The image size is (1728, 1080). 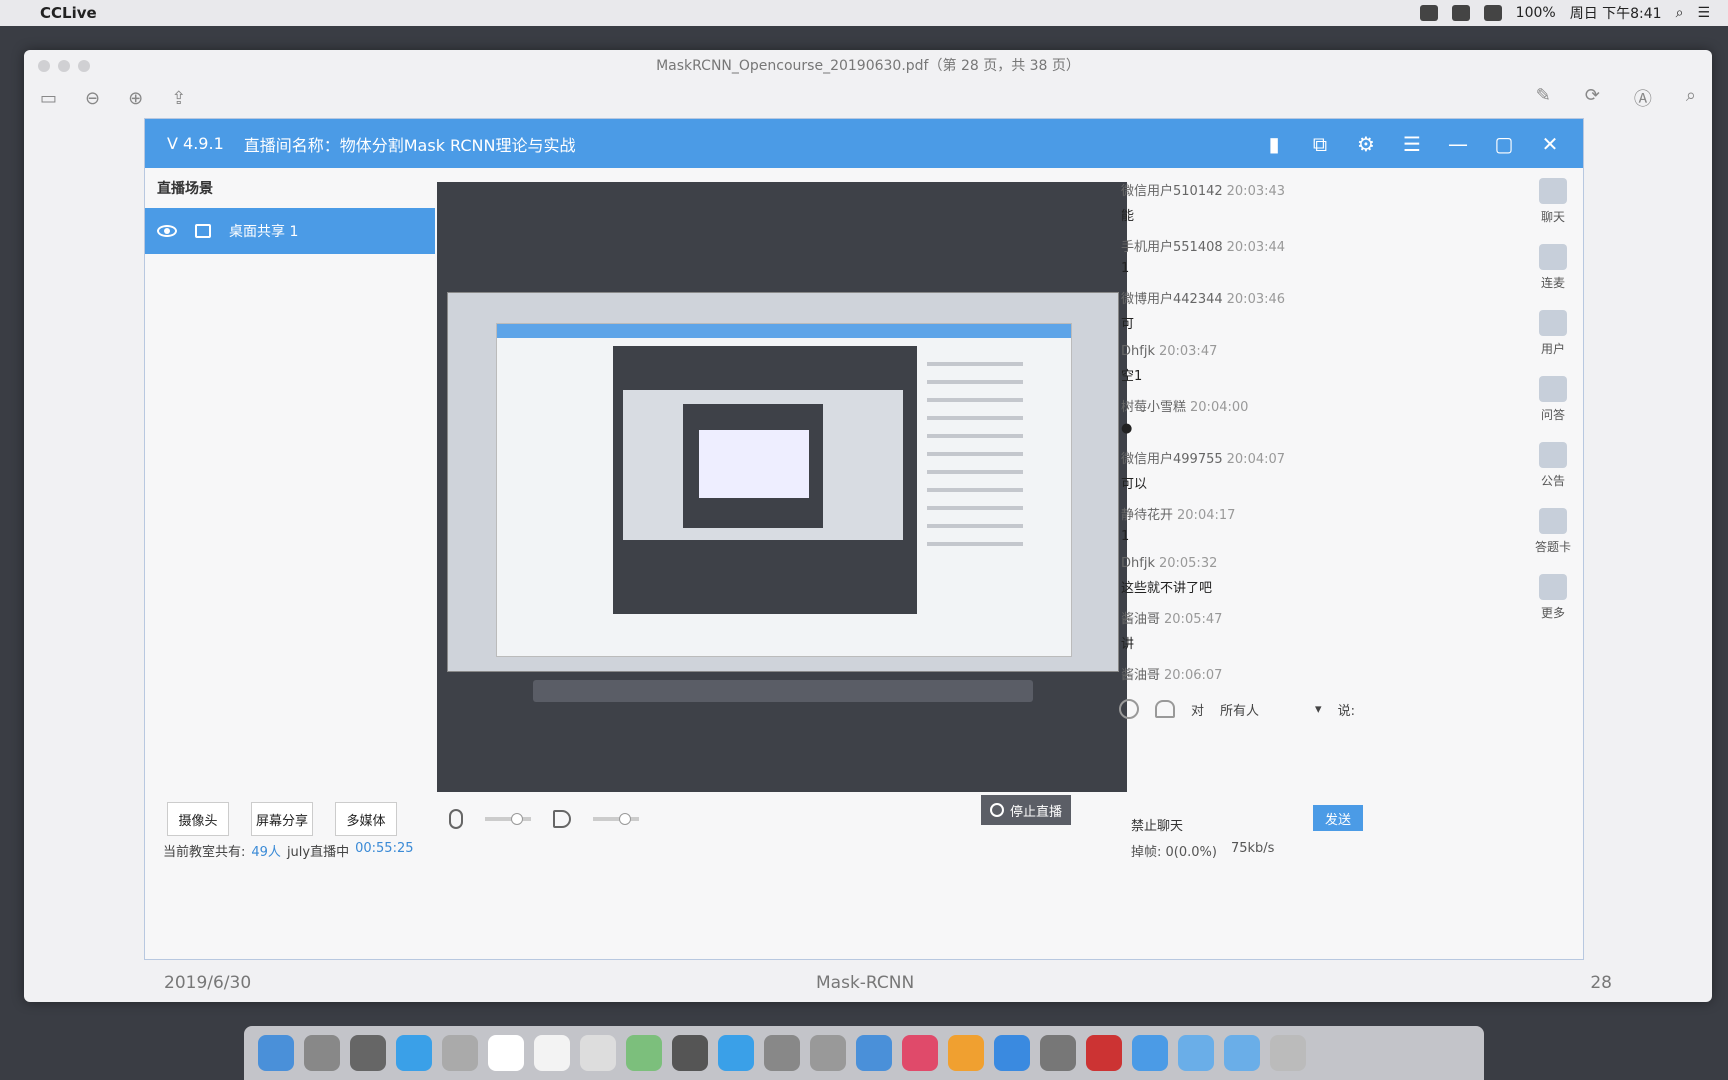 I want to click on chevron-down-icon: ▾, so click(x=1318, y=709).